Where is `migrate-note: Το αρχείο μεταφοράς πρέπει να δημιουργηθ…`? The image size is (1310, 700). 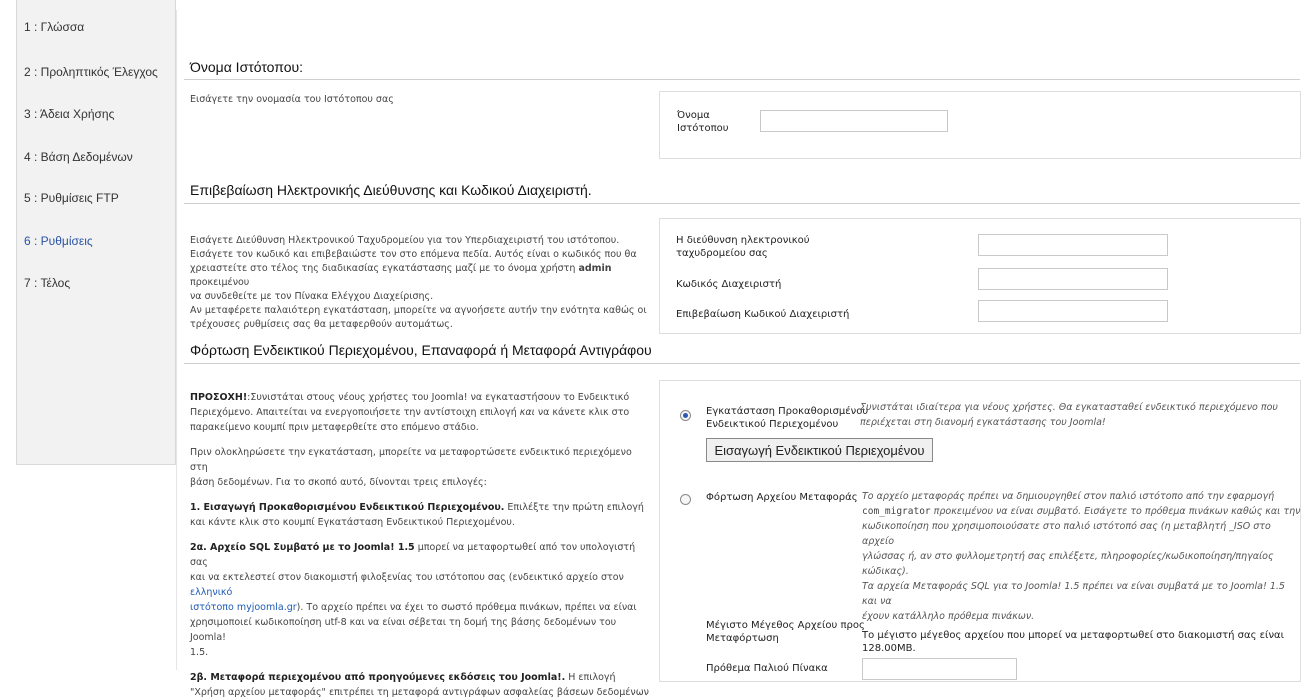 migrate-note: Το αρχείο μεταφοράς πρέπει να δημιουργηθ… is located at coordinates (1081, 556).